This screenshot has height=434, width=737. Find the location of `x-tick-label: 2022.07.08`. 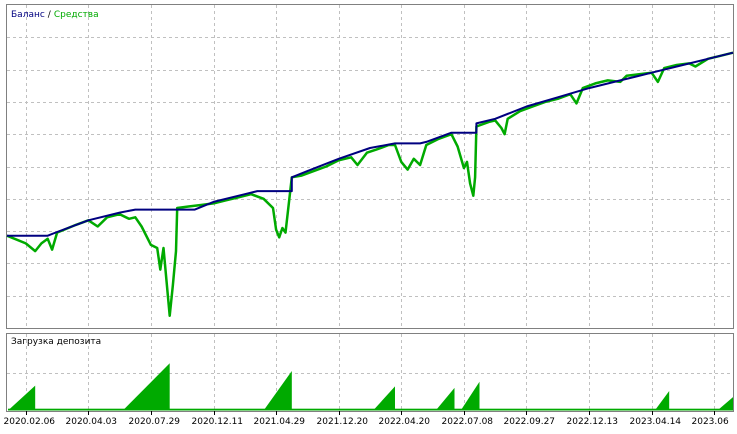

x-tick-label: 2022.07.08 is located at coordinates (468, 422).